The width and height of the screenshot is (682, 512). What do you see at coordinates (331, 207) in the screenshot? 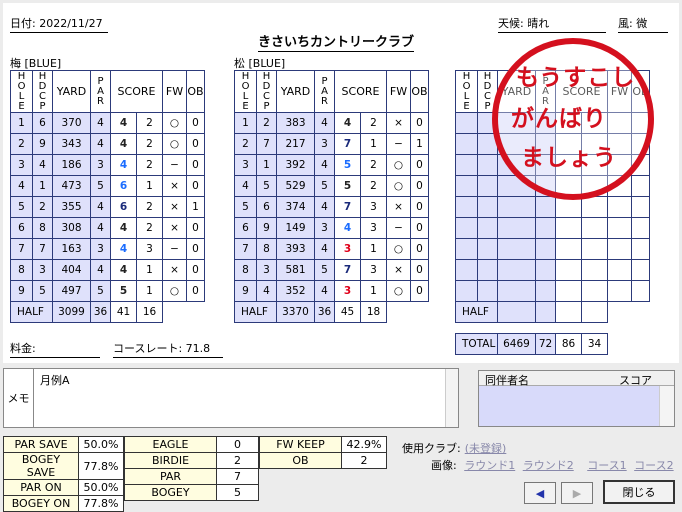
I see `hole-row: 5 6 374 4 7 3 × 0` at bounding box center [331, 207].